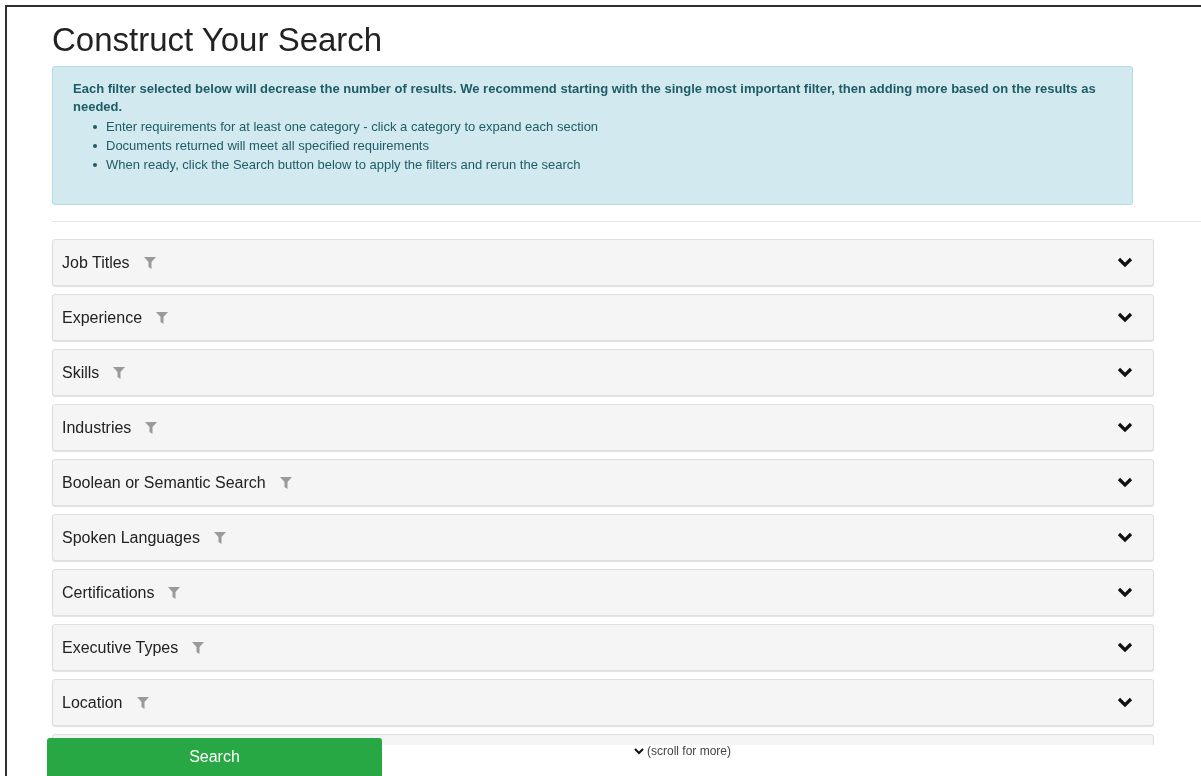 The width and height of the screenshot is (1201, 776). What do you see at coordinates (108, 592) in the screenshot?
I see `category-label: Certifications` at bounding box center [108, 592].